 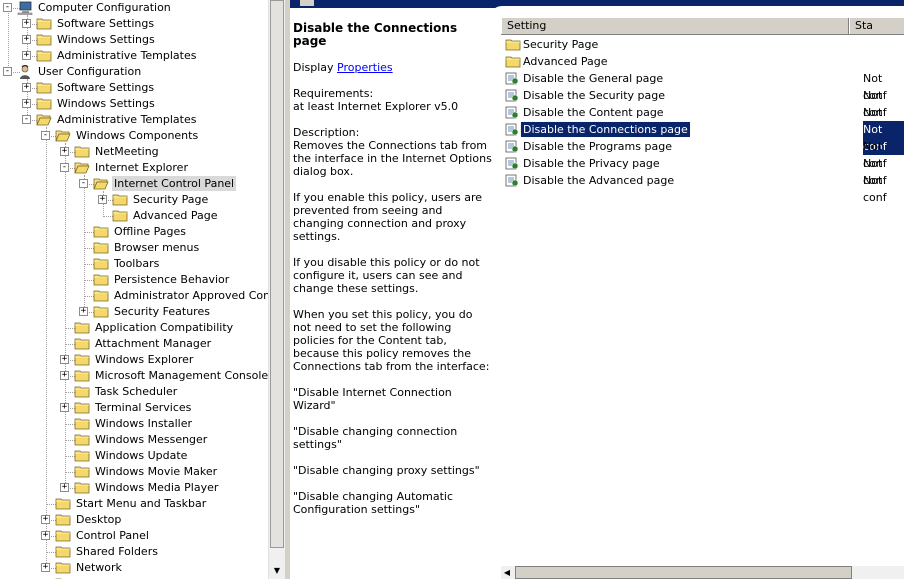 What do you see at coordinates (134, 392) in the screenshot?
I see `tree-item: Task Scheduler` at bounding box center [134, 392].